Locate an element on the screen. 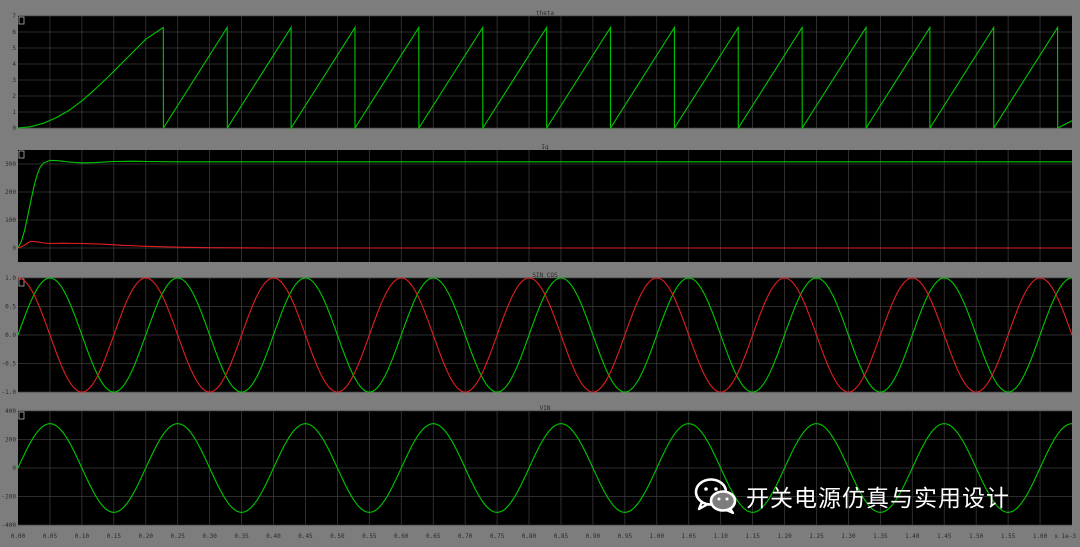 The height and width of the screenshot is (547, 1080). x-tick-label: 1.30 is located at coordinates (848, 536).